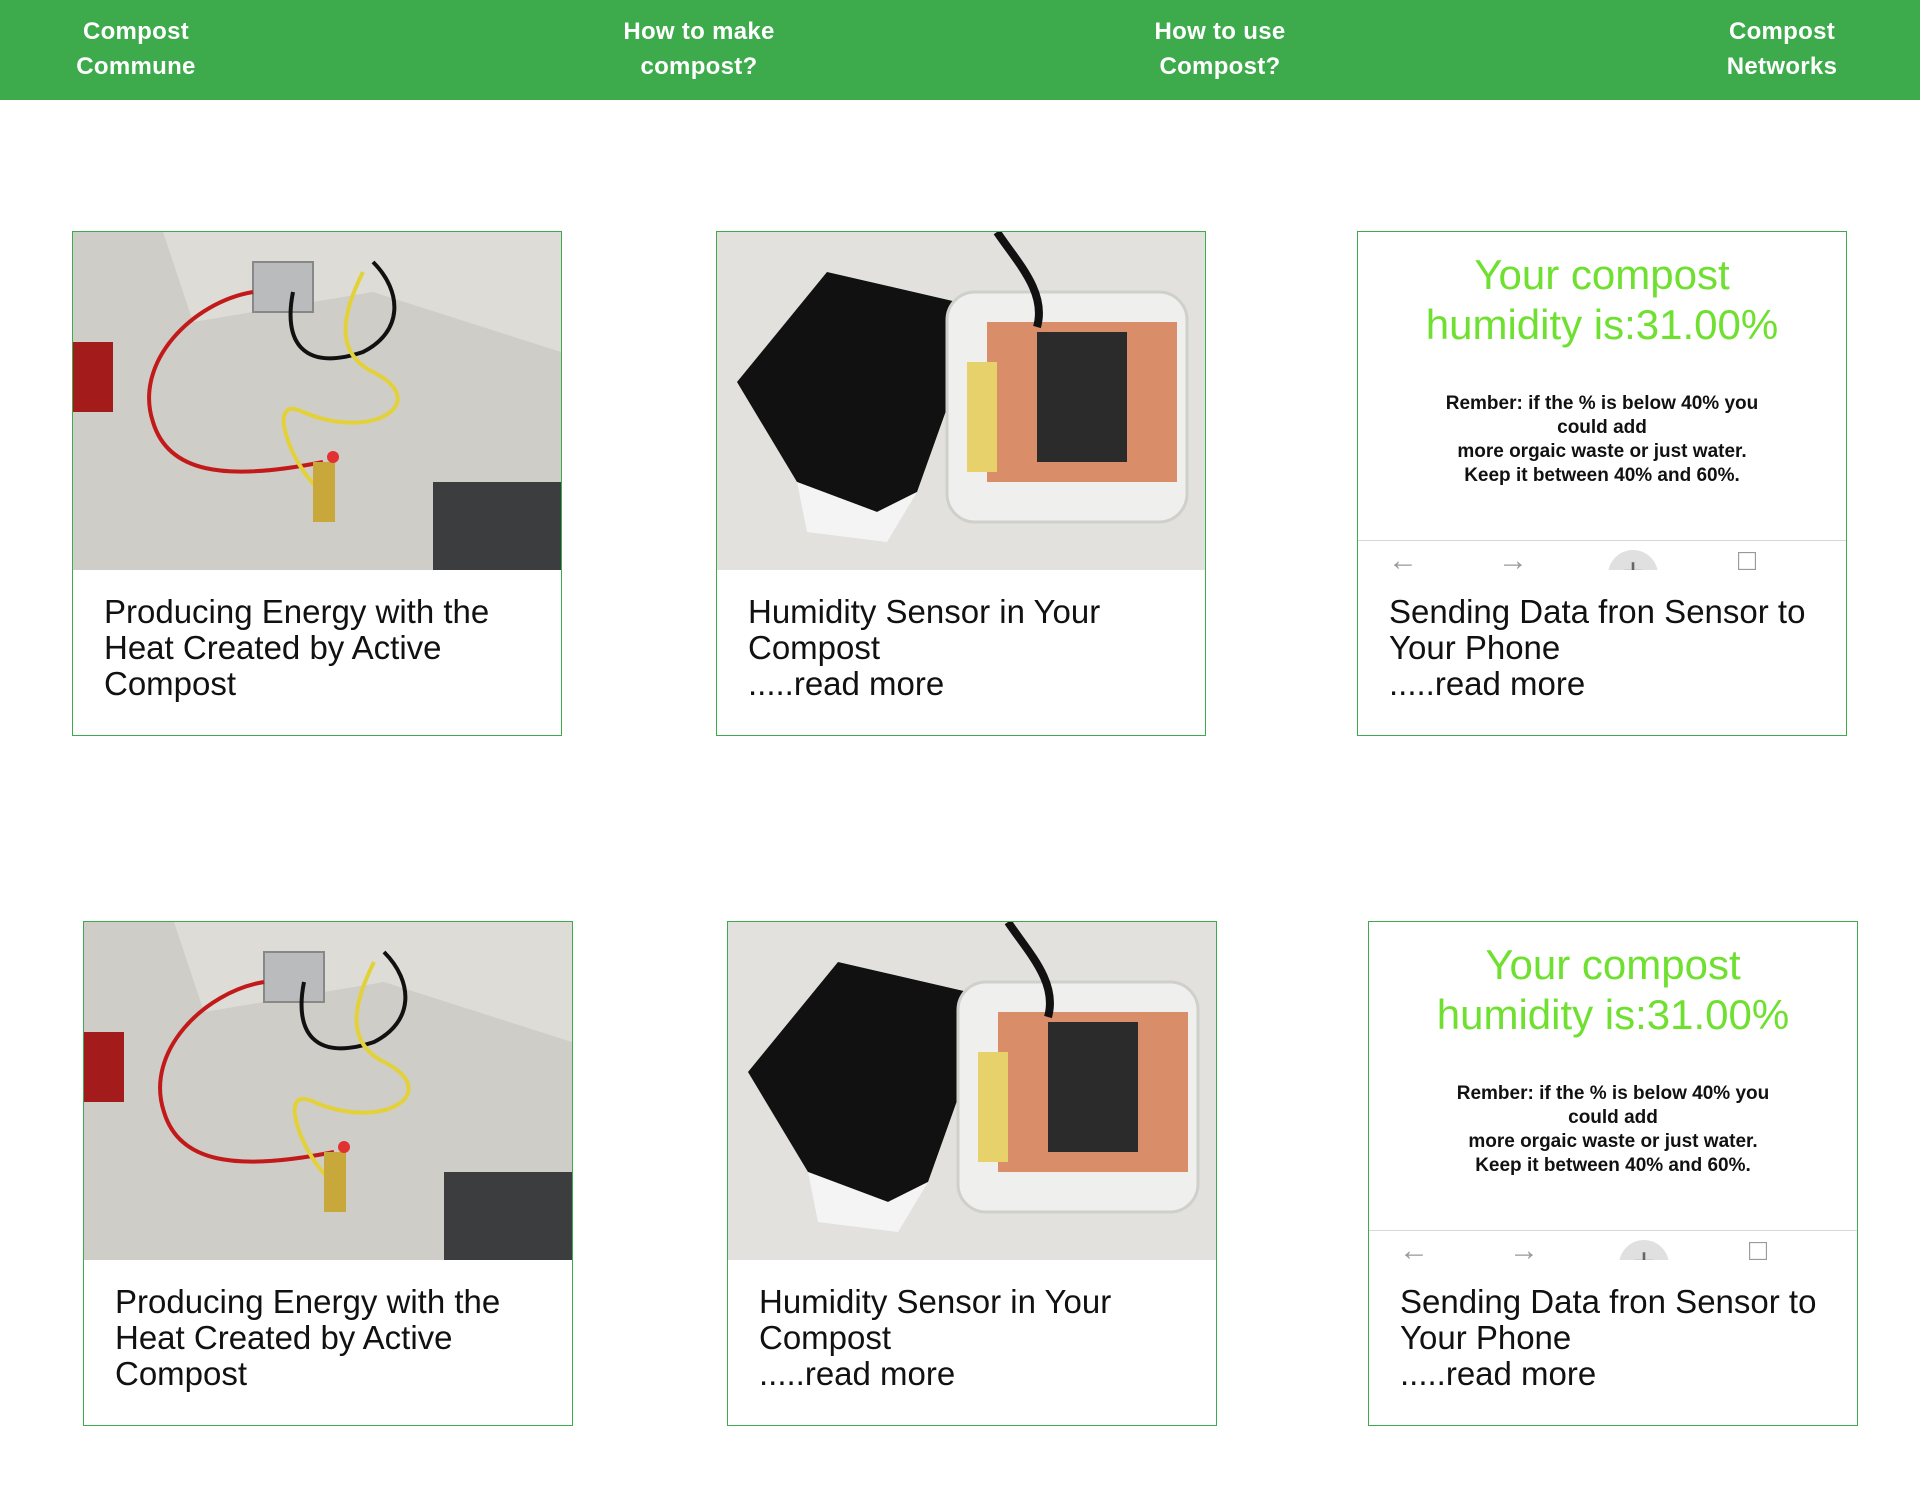  I want to click on nav-how-to-make-compost: How to make compost?, so click(699, 49).